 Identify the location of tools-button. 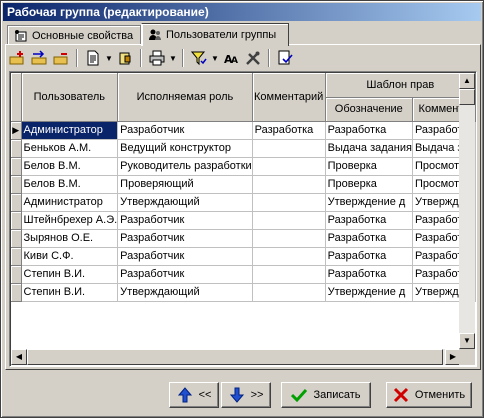
(253, 58).